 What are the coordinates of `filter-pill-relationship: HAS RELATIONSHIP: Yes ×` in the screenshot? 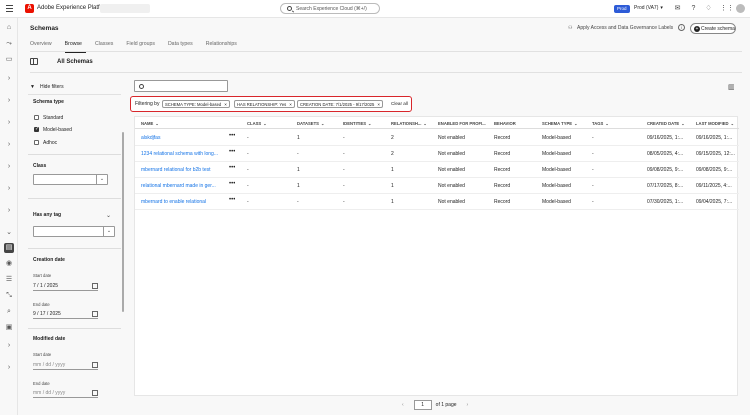 It's located at (264, 104).